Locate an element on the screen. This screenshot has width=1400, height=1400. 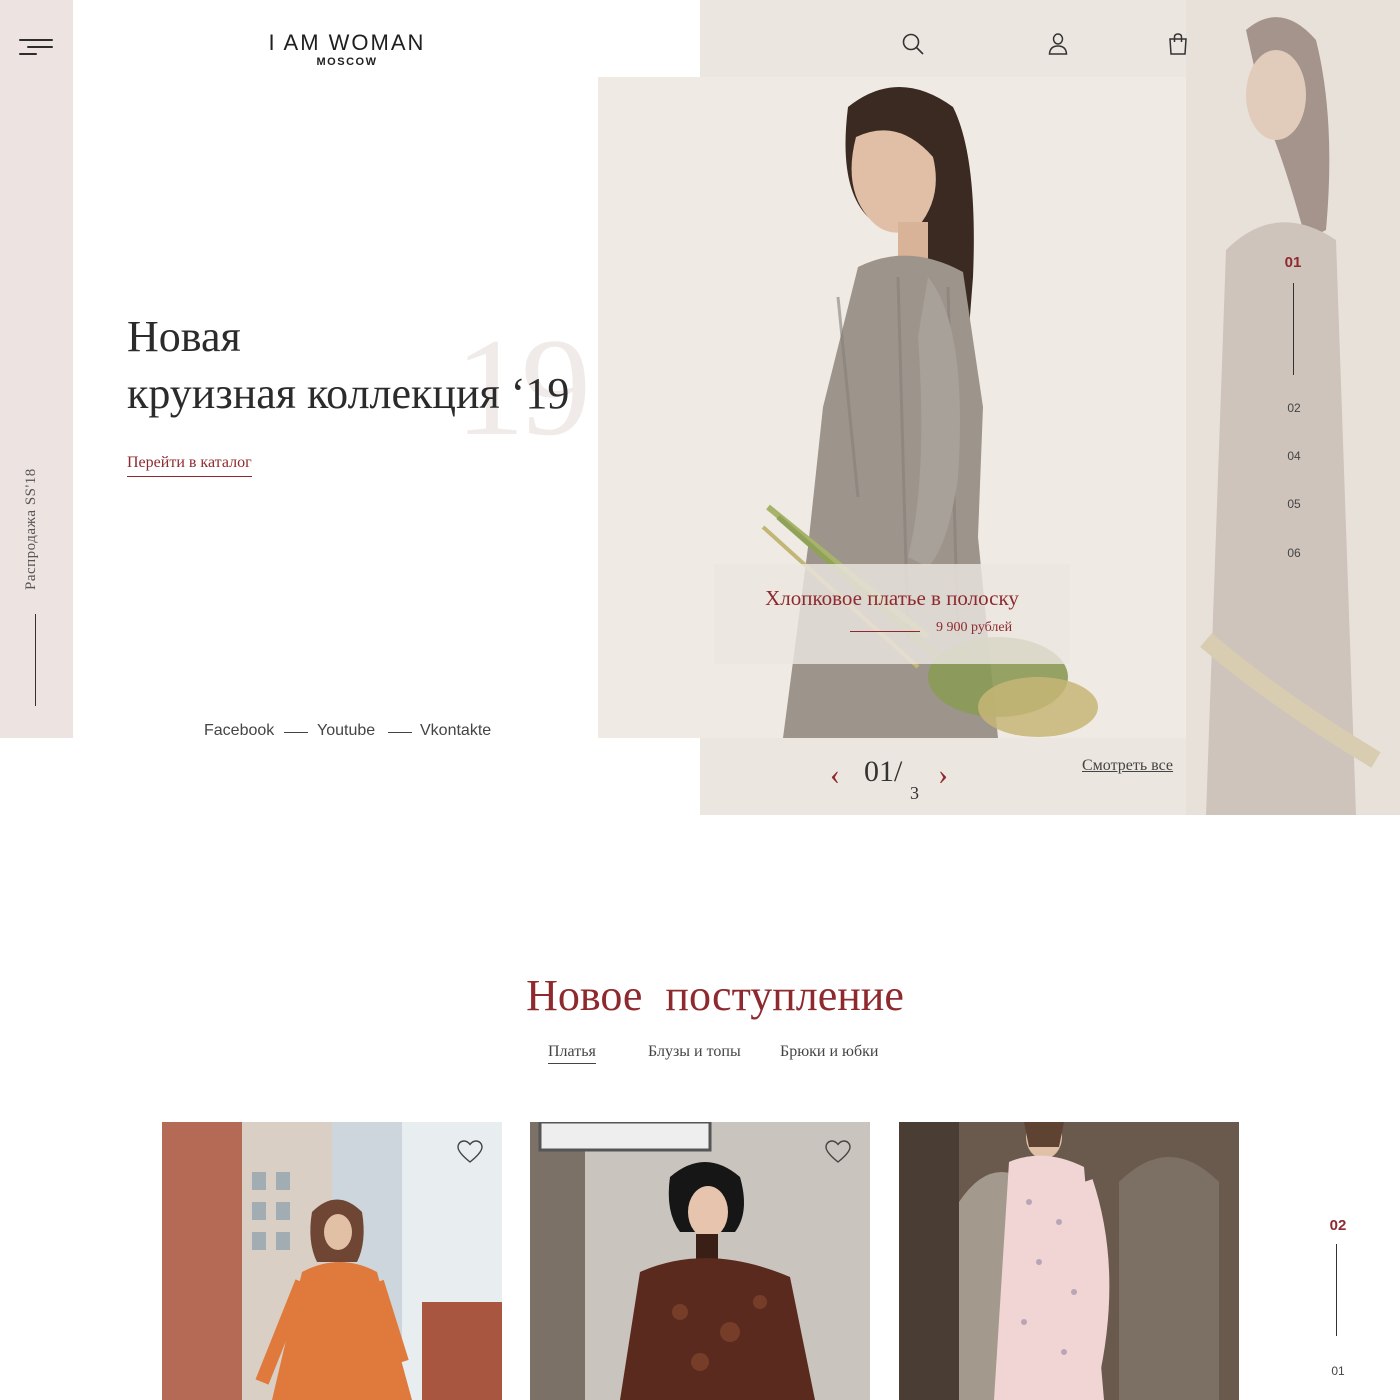
brand-city: MOSCOW is located at coordinates (347, 62).